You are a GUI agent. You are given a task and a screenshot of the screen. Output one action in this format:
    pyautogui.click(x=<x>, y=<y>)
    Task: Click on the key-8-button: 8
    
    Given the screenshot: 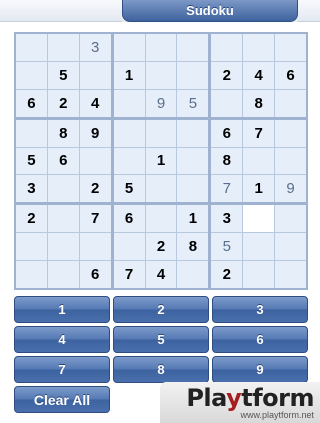 What is the action you would take?
    pyautogui.click(x=161, y=369)
    